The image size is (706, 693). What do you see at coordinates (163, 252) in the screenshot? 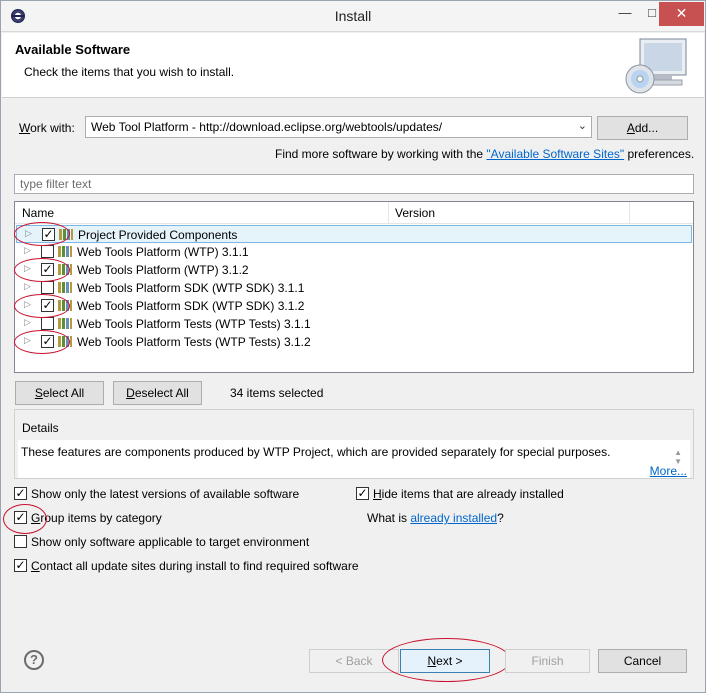
I see `row-label: Web Tools Platform (WTP) 3.1.1` at bounding box center [163, 252].